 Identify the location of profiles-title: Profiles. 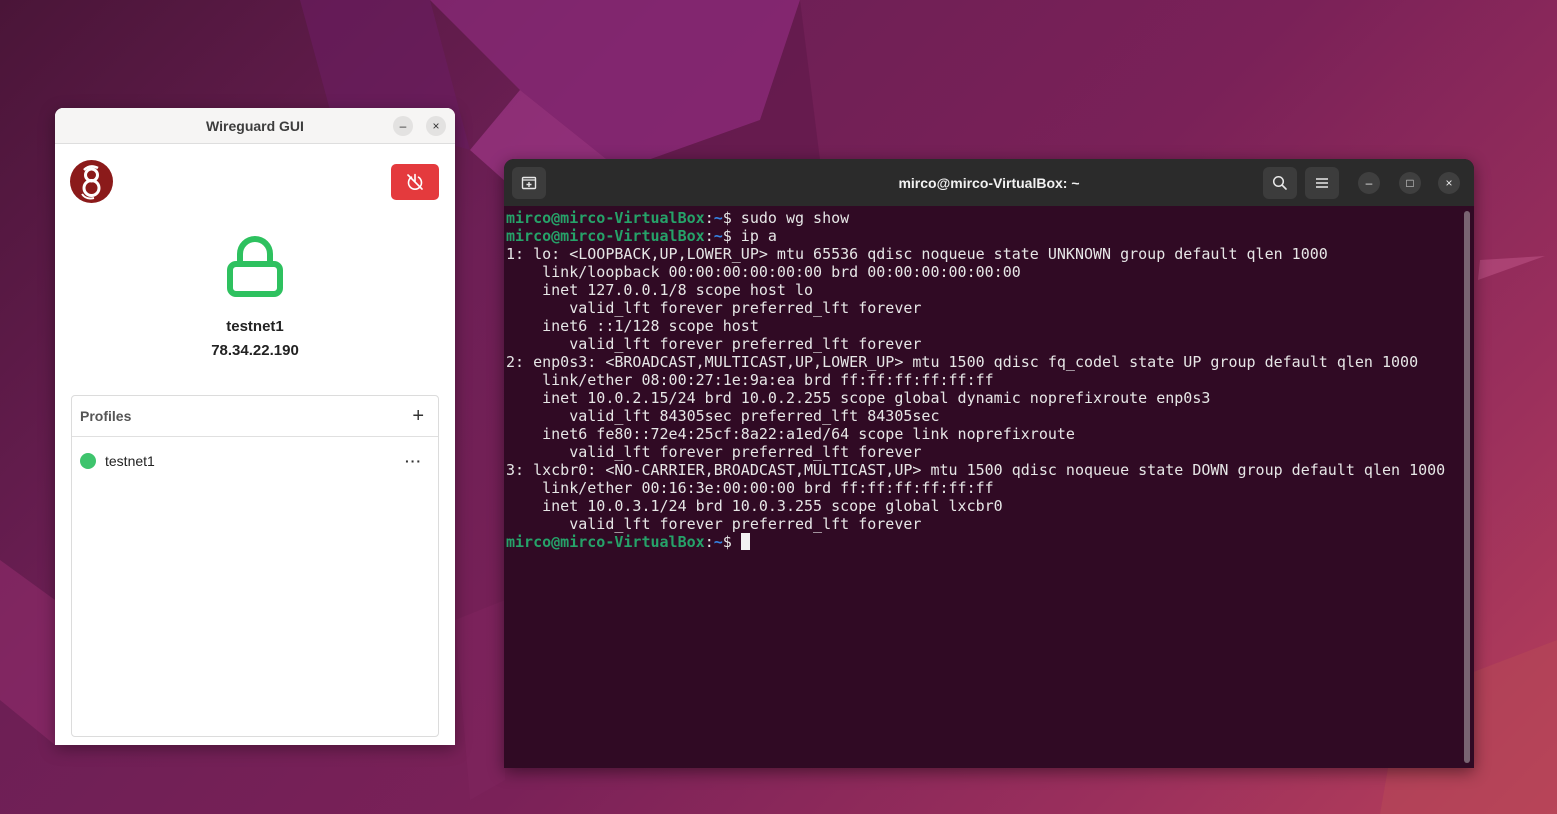
(106, 416).